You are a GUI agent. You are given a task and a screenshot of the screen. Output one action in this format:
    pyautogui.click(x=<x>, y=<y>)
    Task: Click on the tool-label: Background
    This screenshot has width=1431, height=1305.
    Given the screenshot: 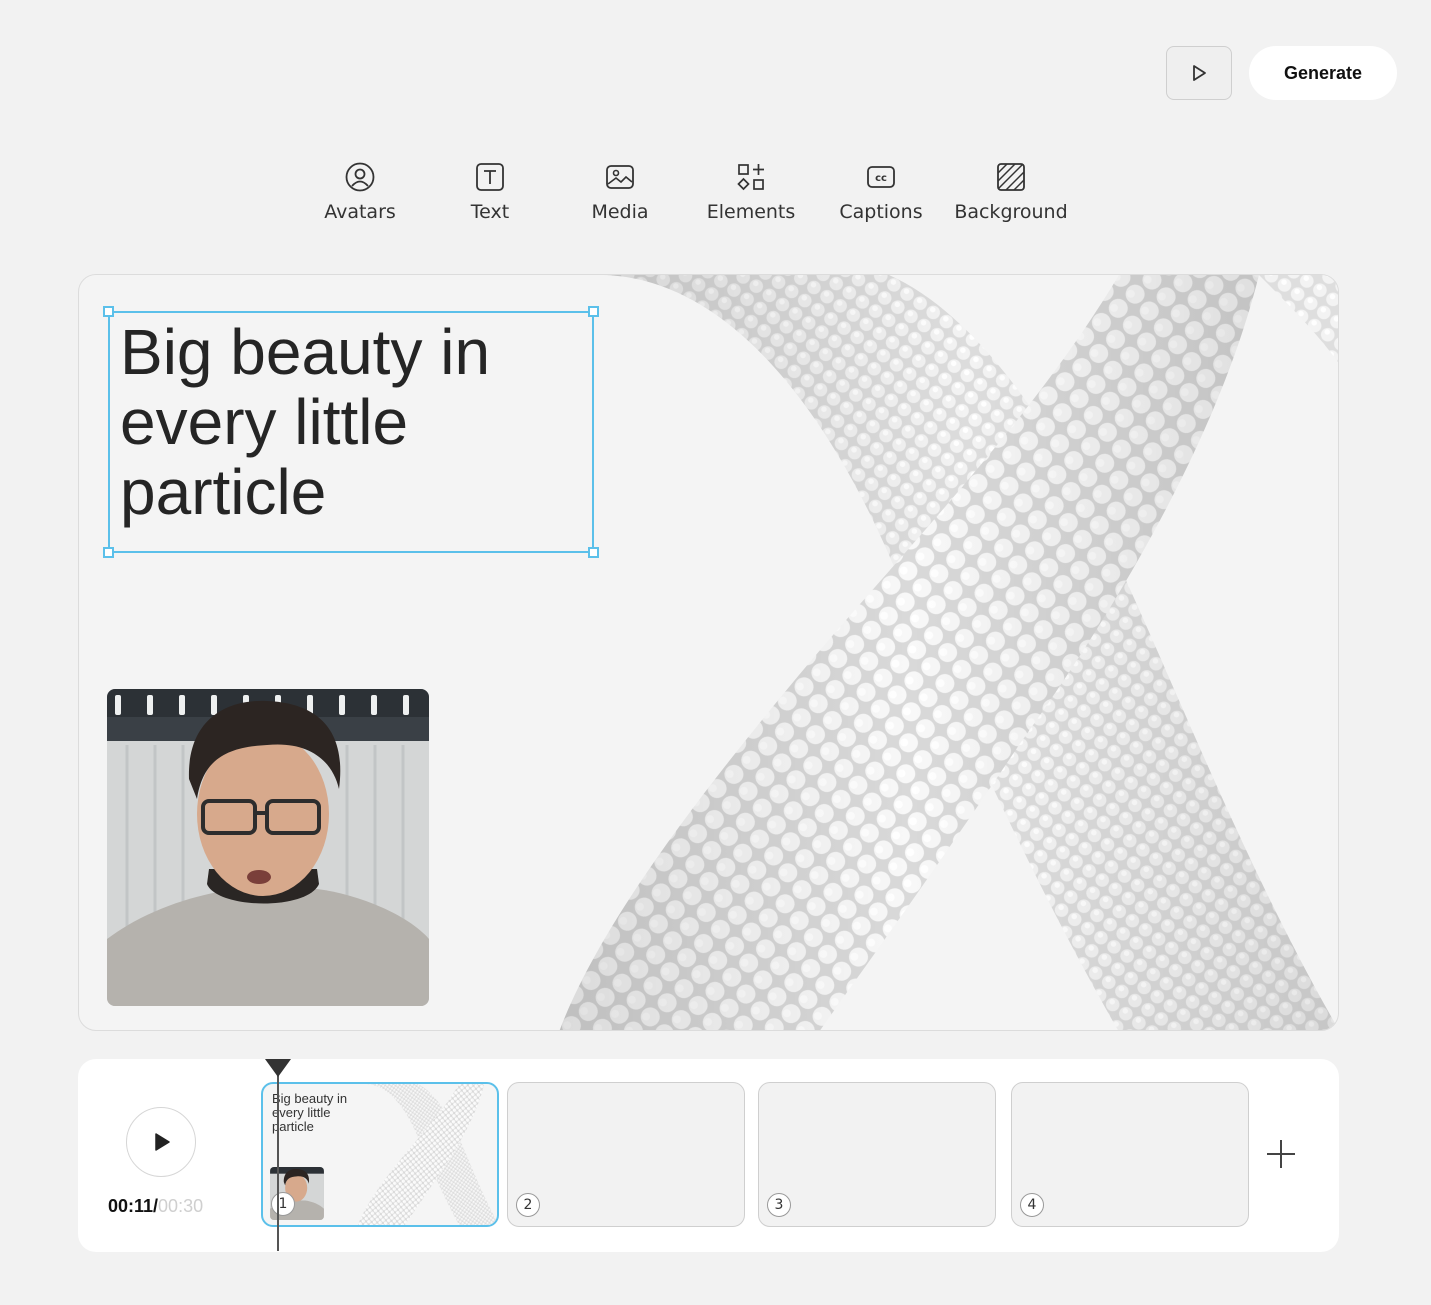 What is the action you would take?
    pyautogui.click(x=1011, y=212)
    